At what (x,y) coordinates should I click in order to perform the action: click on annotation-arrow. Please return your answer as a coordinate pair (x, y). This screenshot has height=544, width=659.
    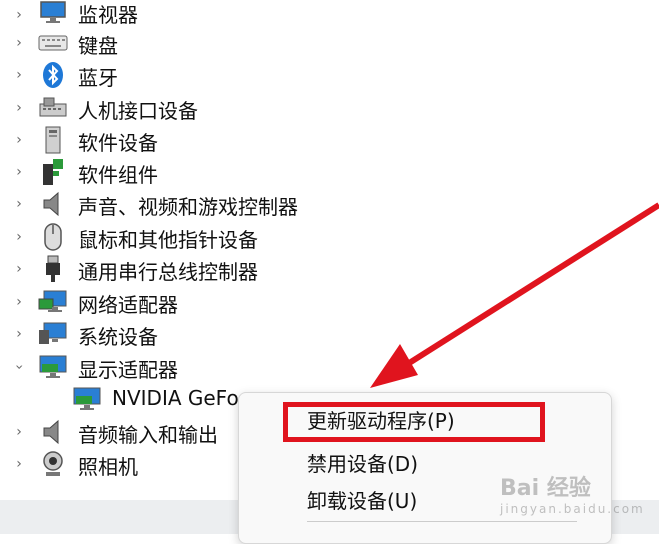
    Looking at the image, I should click on (514, 295).